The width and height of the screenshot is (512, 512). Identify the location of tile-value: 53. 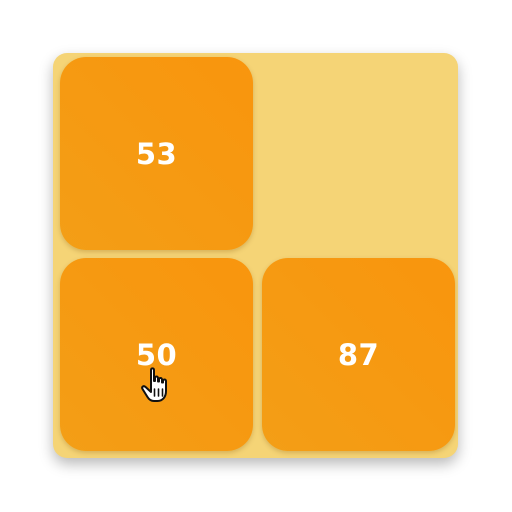
(156, 153).